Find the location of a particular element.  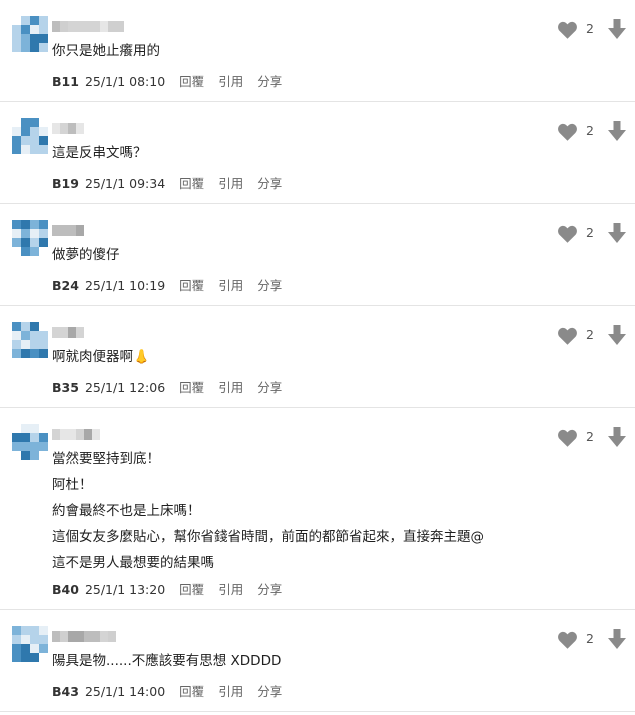

comment-body: 你只是她止癢用的 is located at coordinates (106, 51).